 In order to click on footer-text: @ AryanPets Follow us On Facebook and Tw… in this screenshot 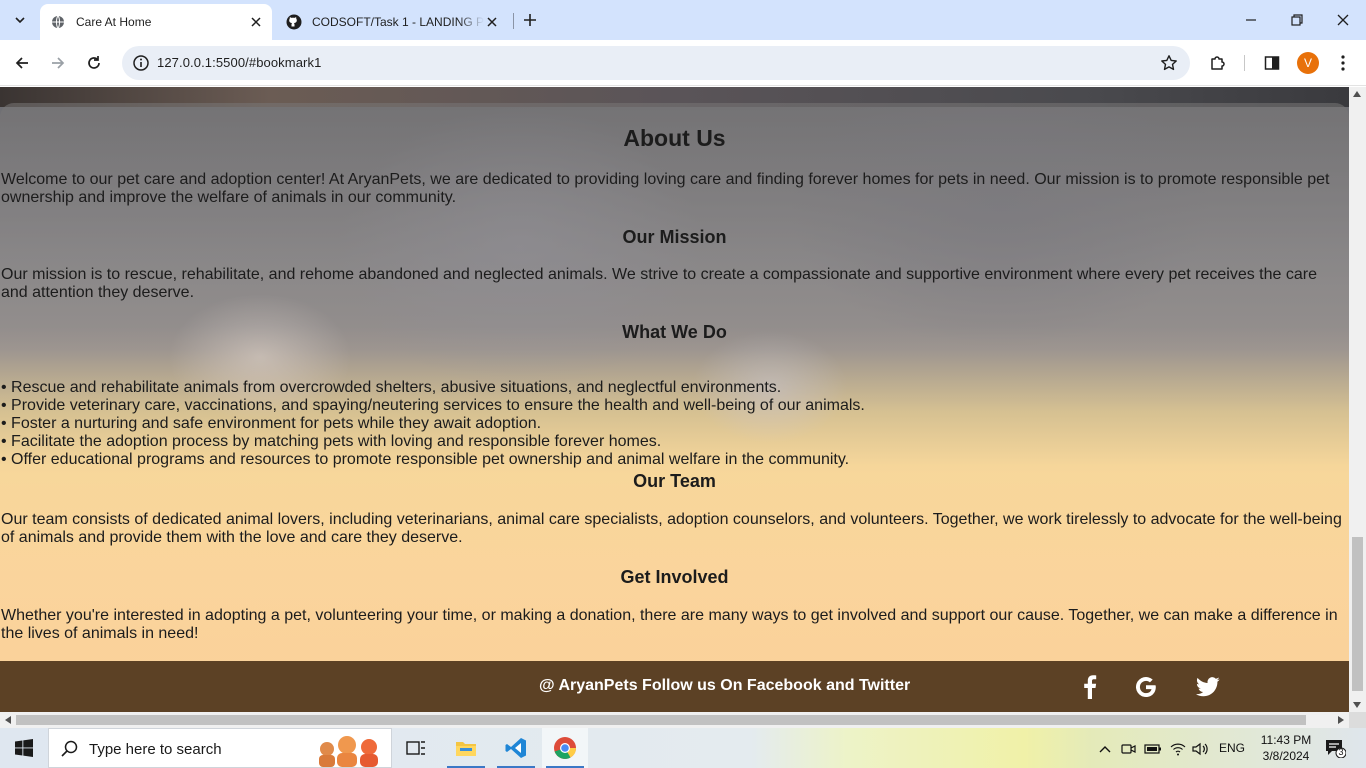, I will do `click(725, 685)`.